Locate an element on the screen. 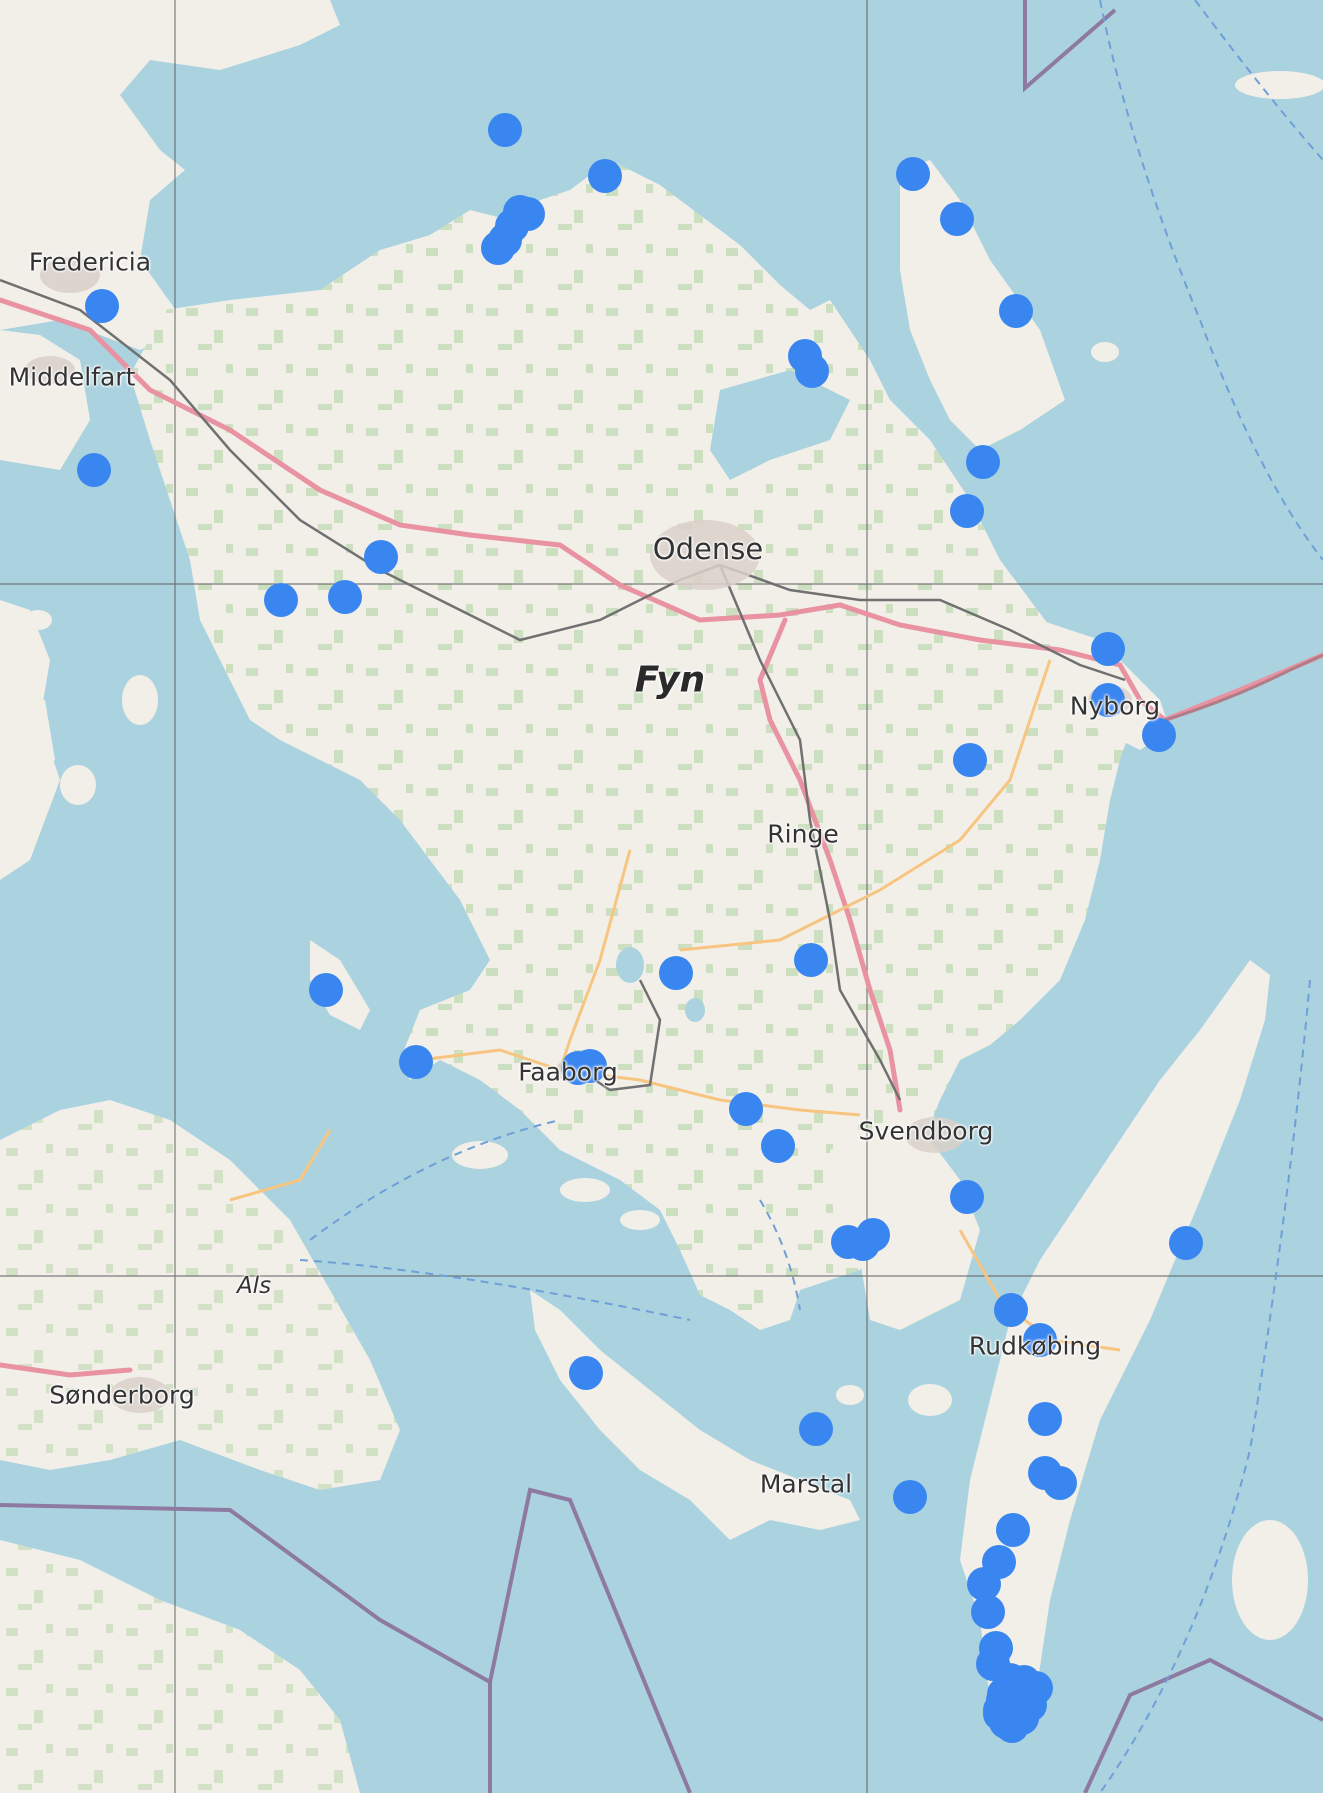 Image resolution: width=1323 pixels, height=1793 pixels. label-sonderborg: Sønderborg is located at coordinates (122, 1395).